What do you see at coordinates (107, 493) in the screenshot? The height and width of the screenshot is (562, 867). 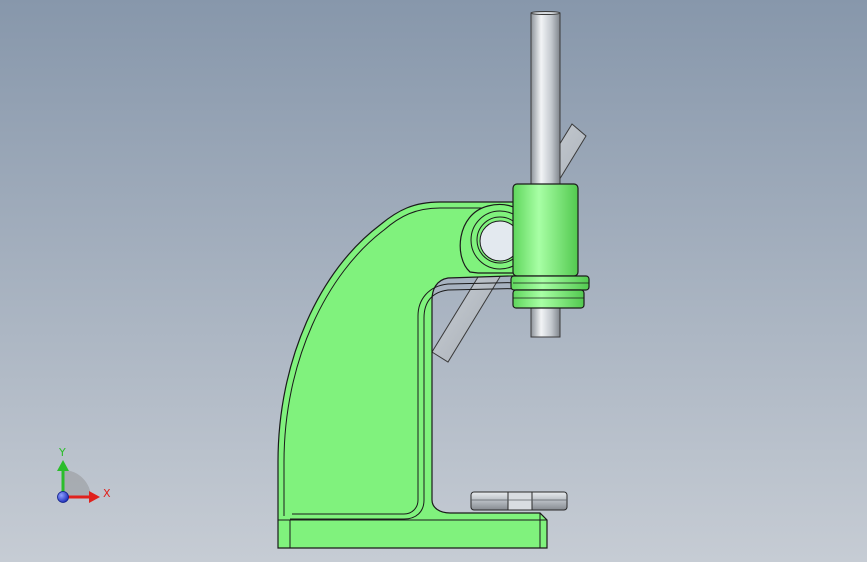 I see `triad-x-label: X` at bounding box center [107, 493].